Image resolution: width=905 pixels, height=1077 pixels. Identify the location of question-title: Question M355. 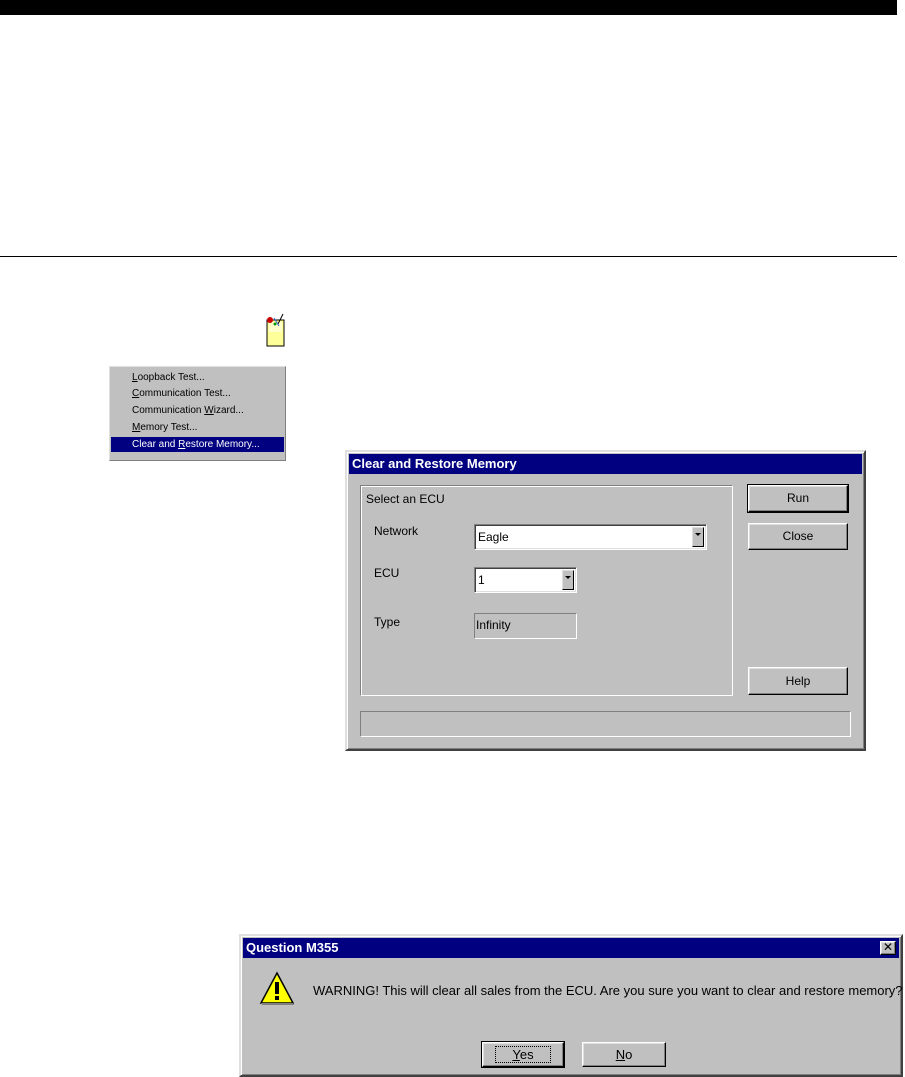
(571, 948).